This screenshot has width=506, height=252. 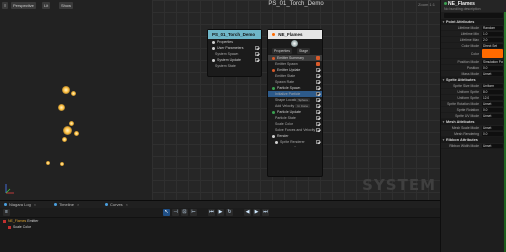 I want to click on property-row: Ribbon Width Mode Unset, so click(x=473, y=146).